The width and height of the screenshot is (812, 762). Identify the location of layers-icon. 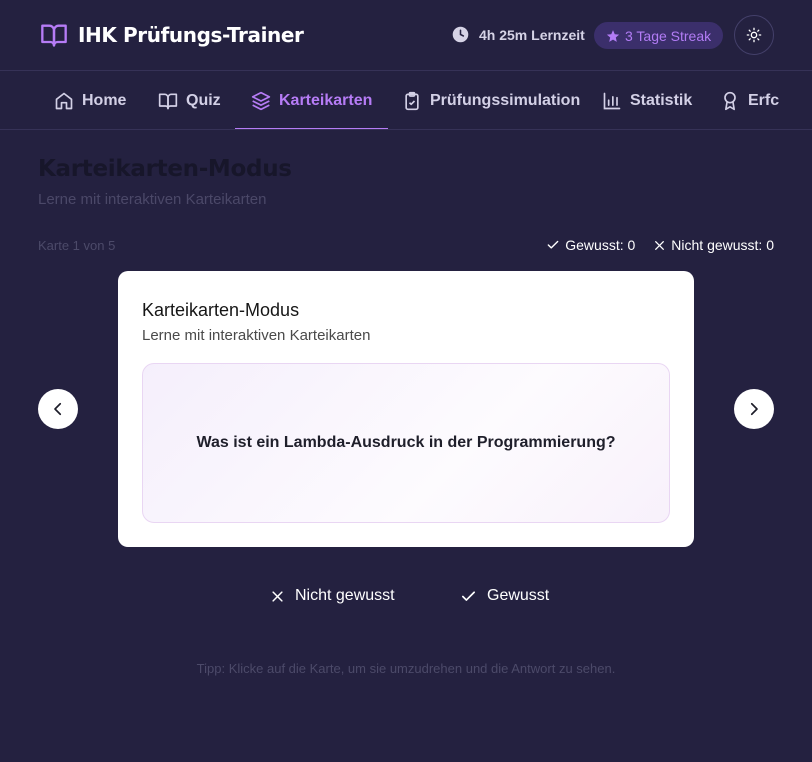
(261, 101).